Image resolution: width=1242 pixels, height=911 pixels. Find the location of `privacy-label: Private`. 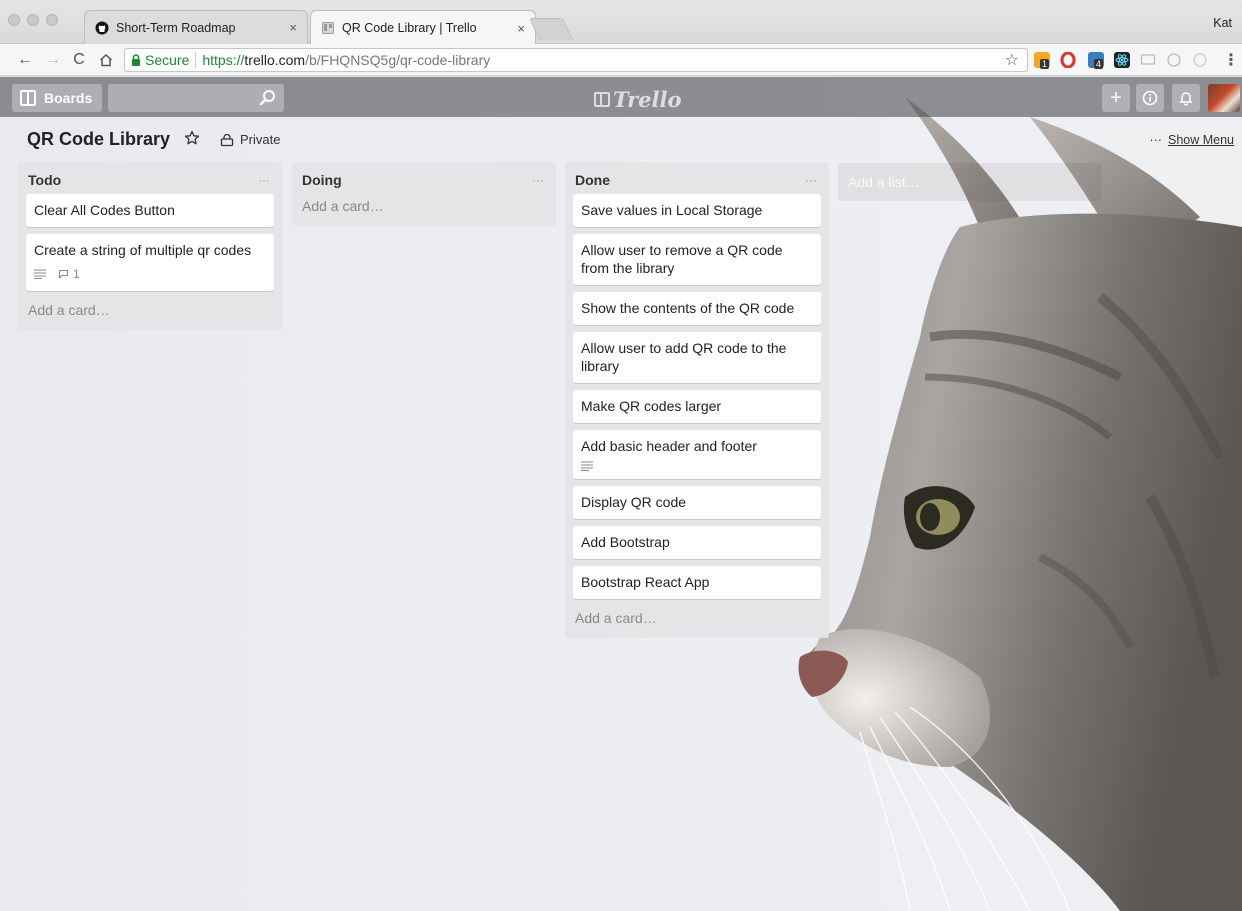

privacy-label: Private is located at coordinates (260, 139).